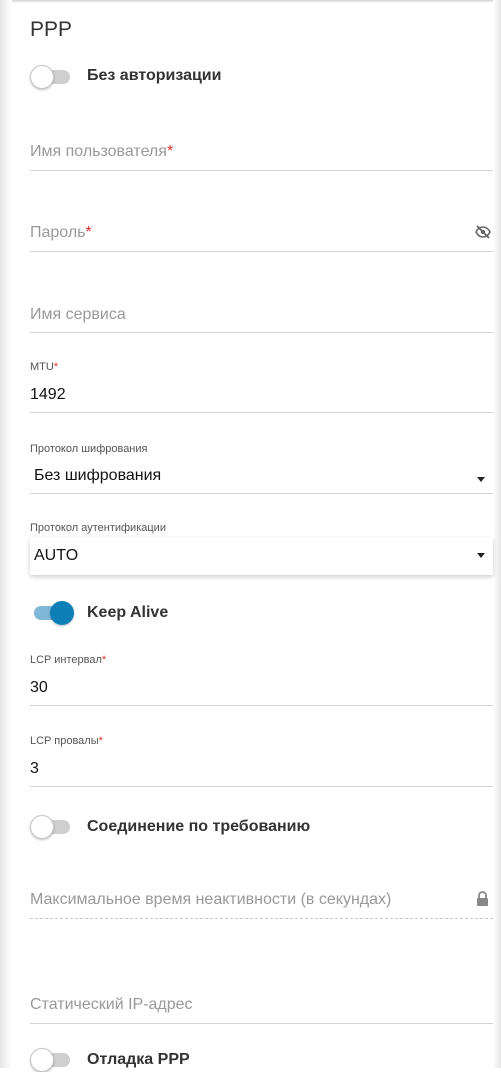  What do you see at coordinates (261, 384) in the screenshot?
I see `mtu-field: MTU* 1492` at bounding box center [261, 384].